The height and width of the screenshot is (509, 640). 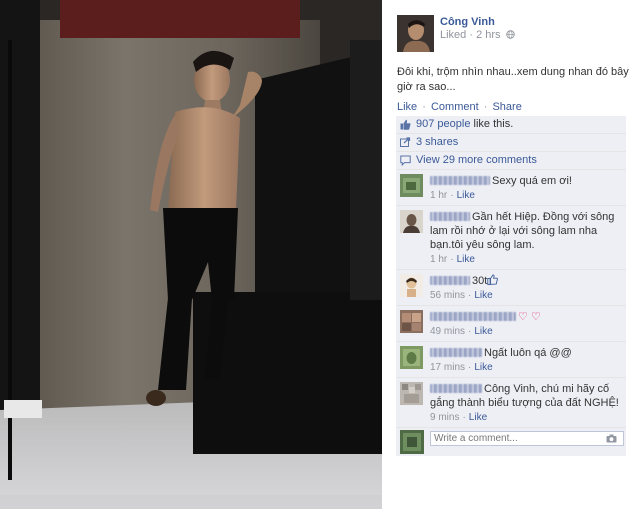 I want to click on post-actions: Like · Comment · Share, so click(x=459, y=107).